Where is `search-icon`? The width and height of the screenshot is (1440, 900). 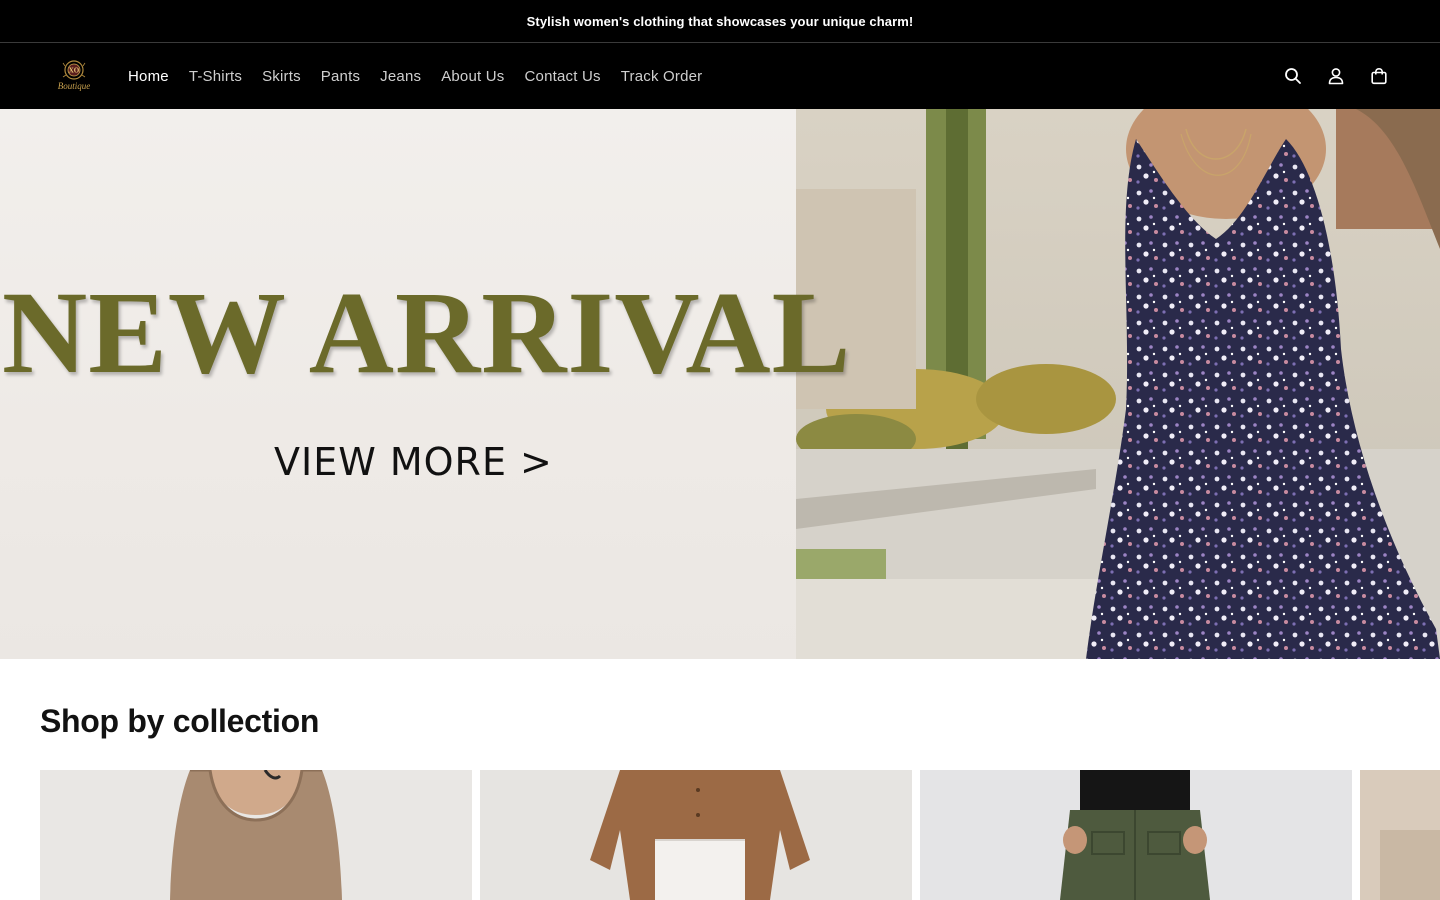 search-icon is located at coordinates (1292, 76).